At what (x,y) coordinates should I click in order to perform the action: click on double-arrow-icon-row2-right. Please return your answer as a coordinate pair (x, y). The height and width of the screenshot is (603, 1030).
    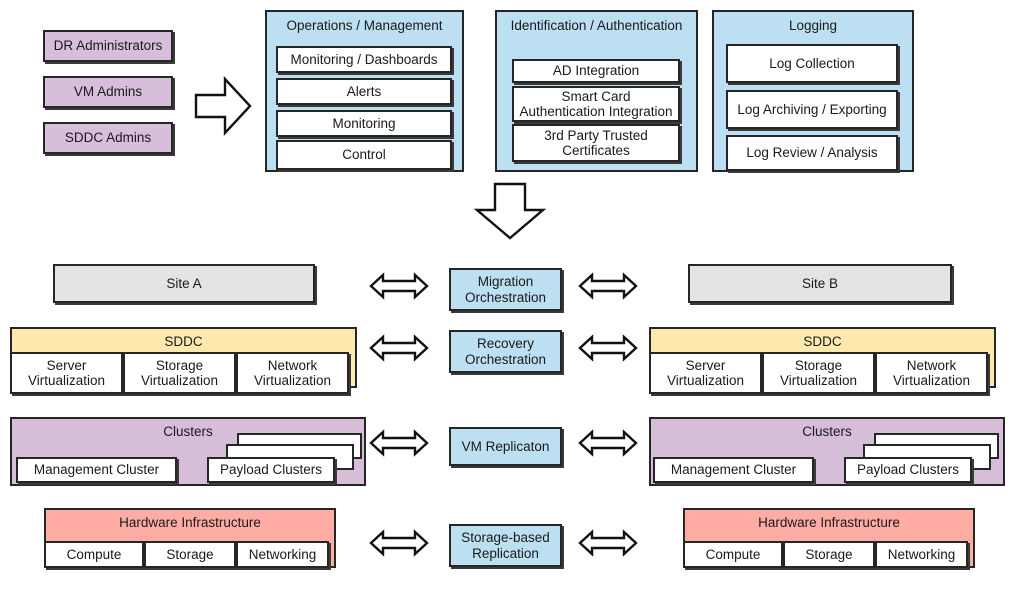
    Looking at the image, I should click on (608, 348).